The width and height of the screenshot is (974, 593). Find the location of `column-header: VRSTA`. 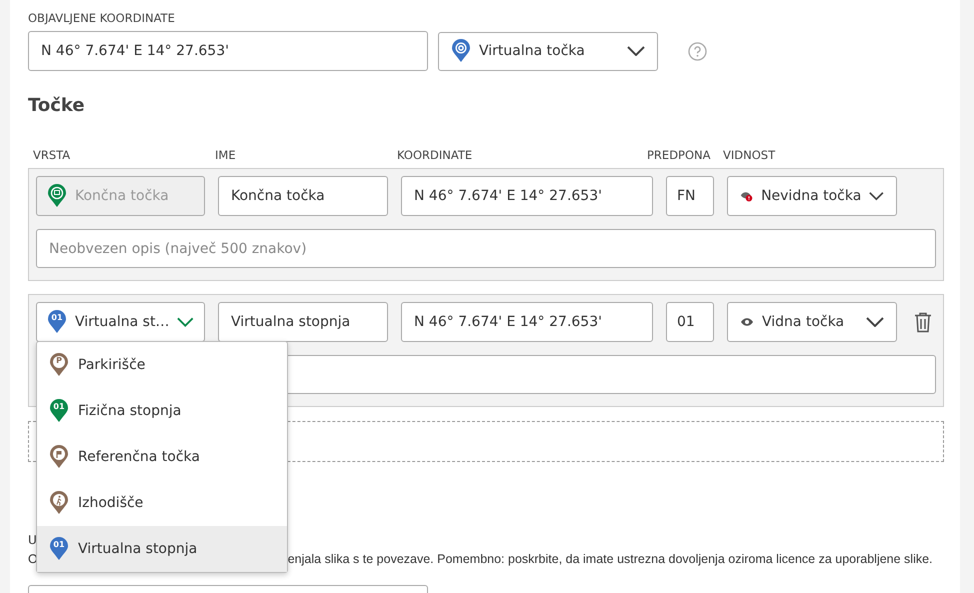

column-header: VRSTA is located at coordinates (51, 155).